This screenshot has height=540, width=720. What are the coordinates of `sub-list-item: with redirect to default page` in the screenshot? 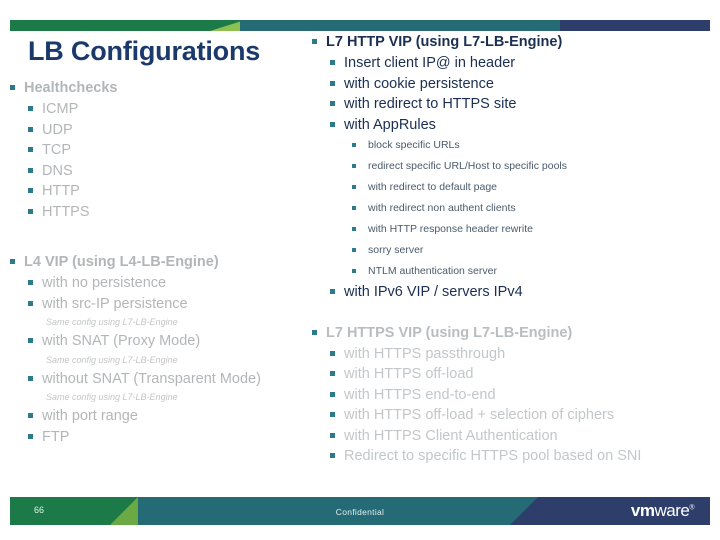 It's located at (513, 187).